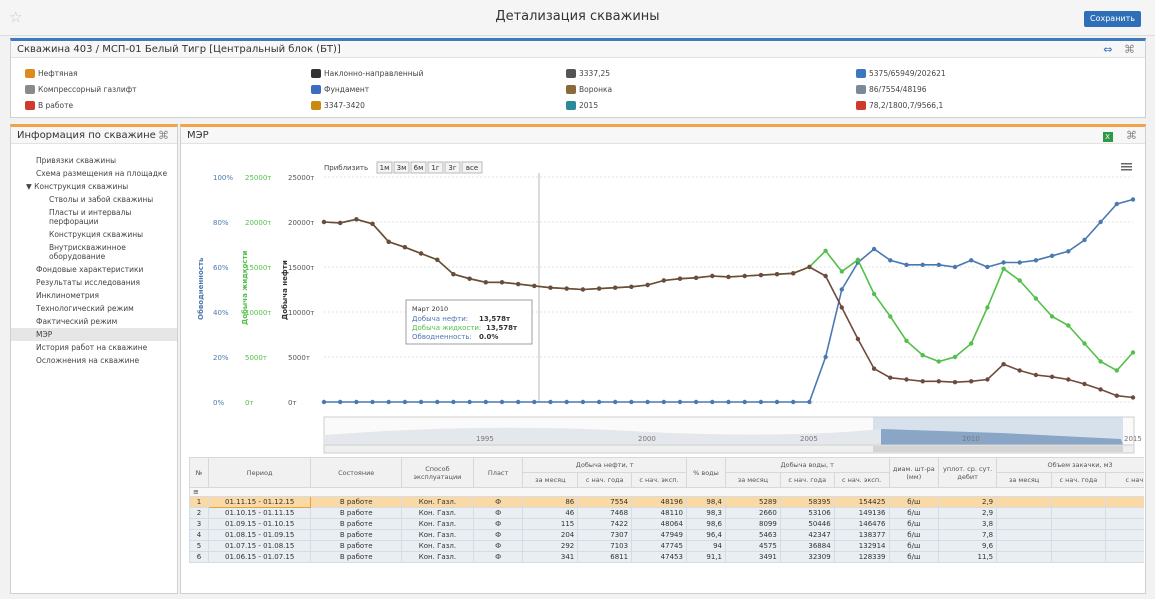 The height and width of the screenshot is (599, 1155). I want to click on sidebar-item: ▼ Конструкция скважины, so click(94, 186).